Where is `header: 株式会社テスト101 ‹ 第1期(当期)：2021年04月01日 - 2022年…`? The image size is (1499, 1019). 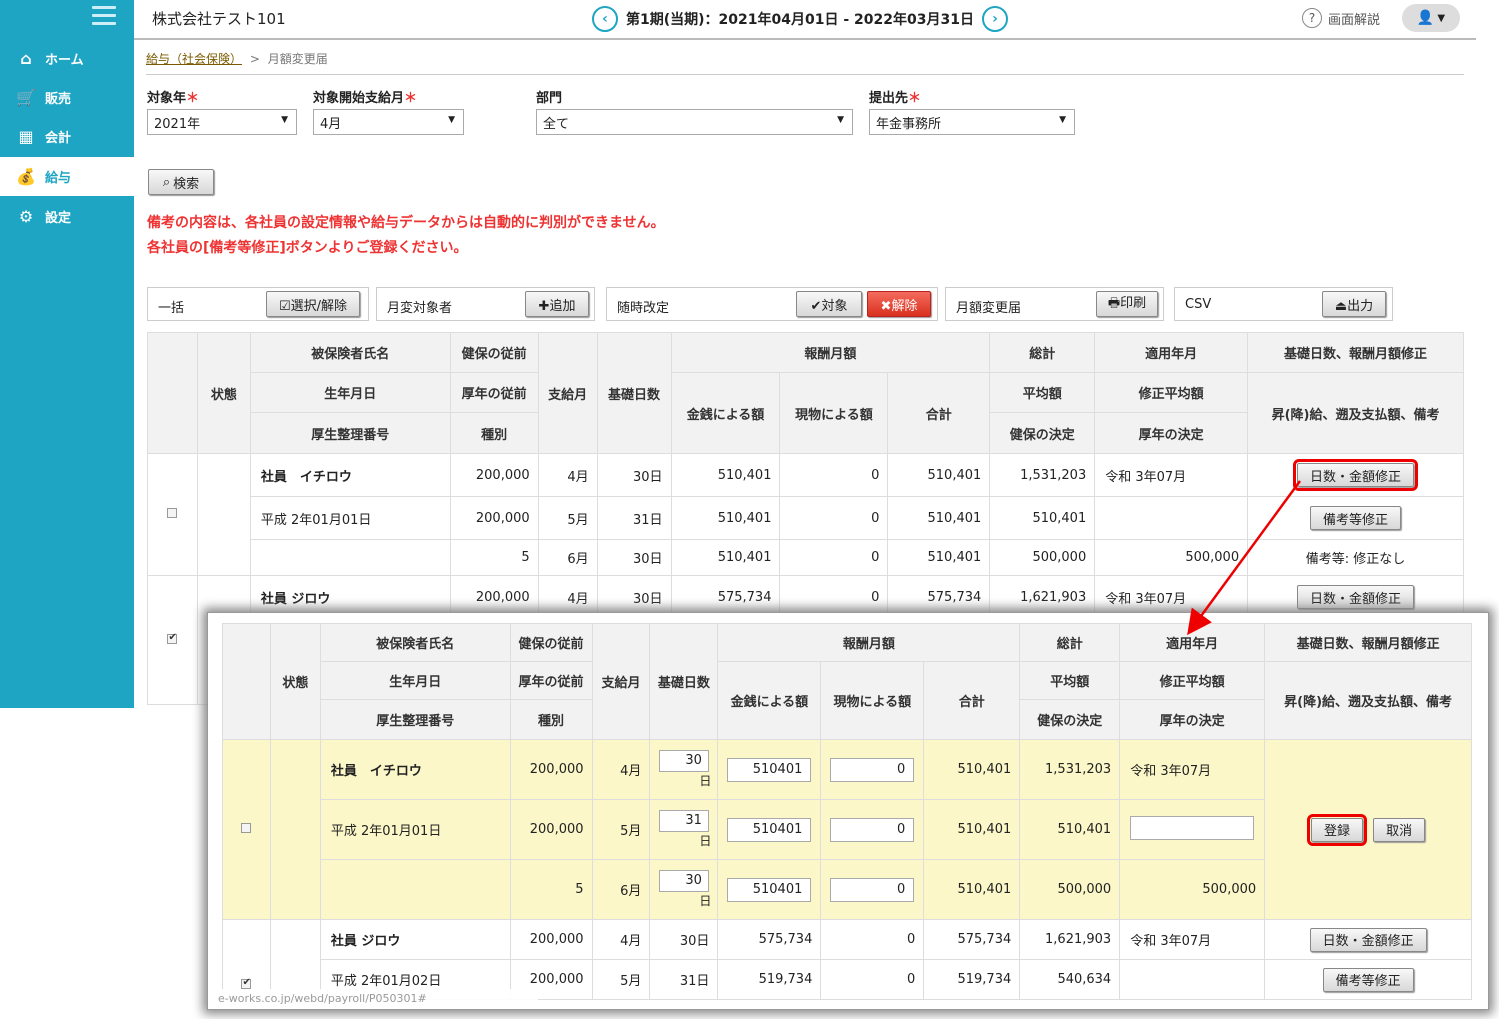
header: 株式会社テスト101 ‹ 第1期(当期)：2021年04月01日 - 2022年… is located at coordinates (805, 20).